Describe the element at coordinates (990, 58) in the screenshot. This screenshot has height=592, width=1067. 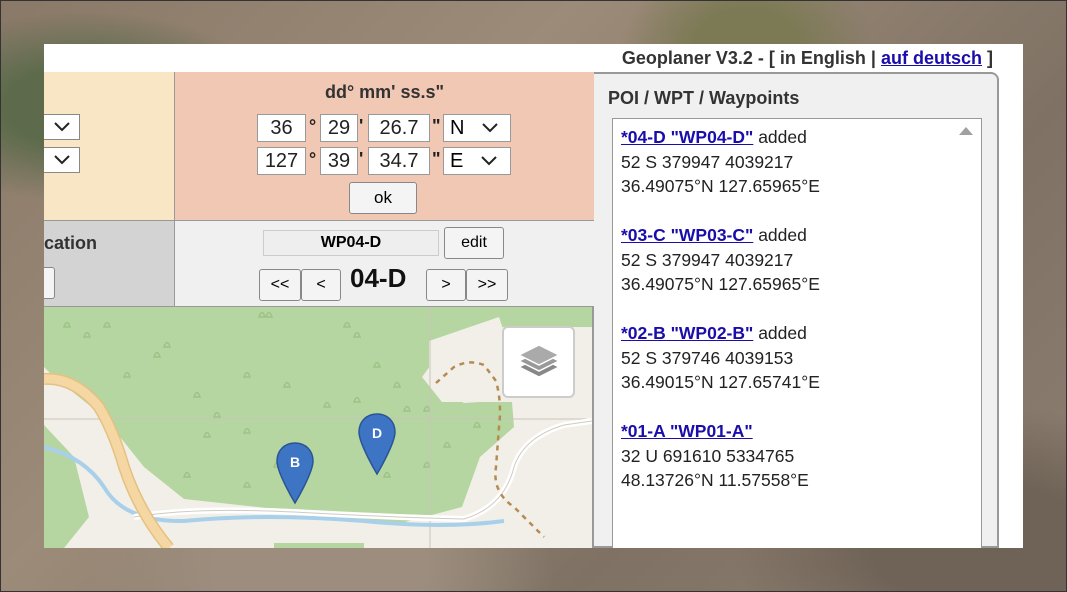
I see `bracket-close: ]` at that location.